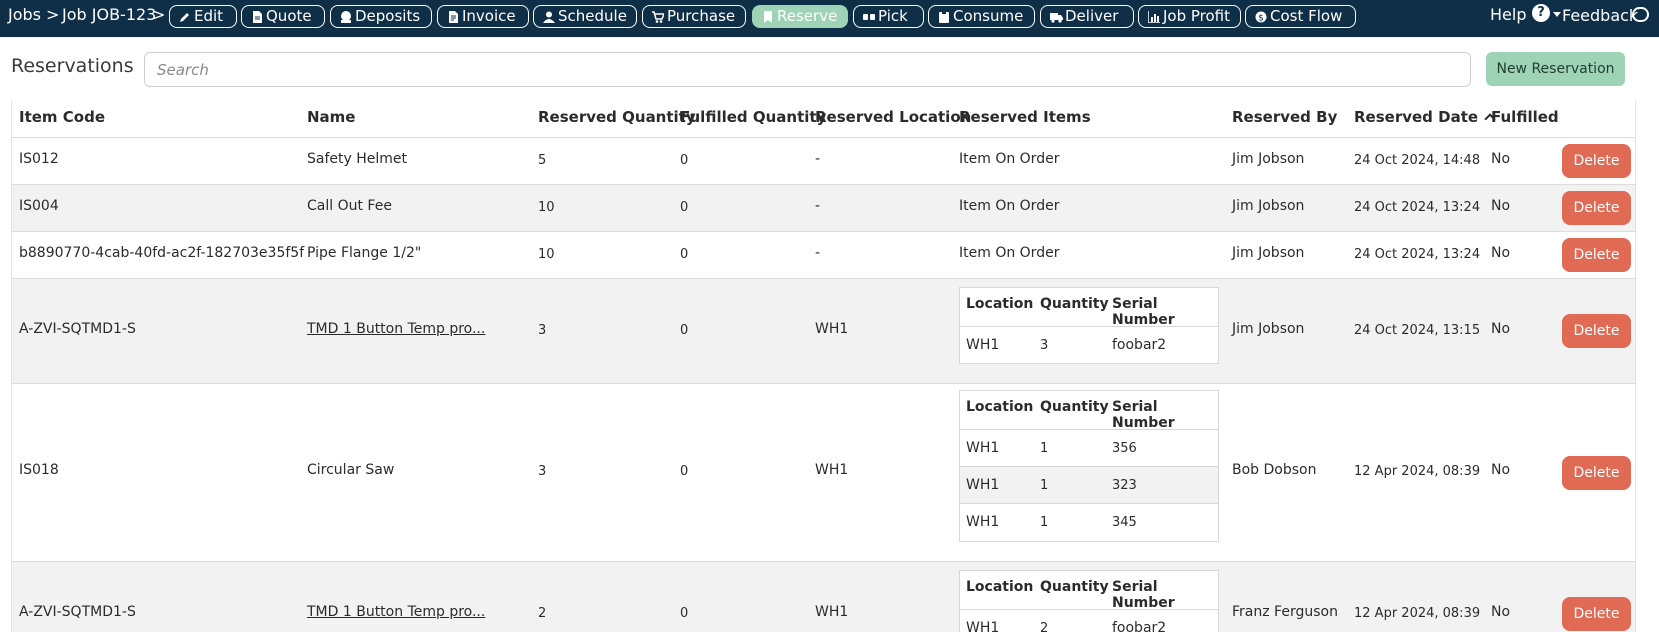  Describe the element at coordinates (203, 16) in the screenshot. I see `tab-edit: Edit` at that location.